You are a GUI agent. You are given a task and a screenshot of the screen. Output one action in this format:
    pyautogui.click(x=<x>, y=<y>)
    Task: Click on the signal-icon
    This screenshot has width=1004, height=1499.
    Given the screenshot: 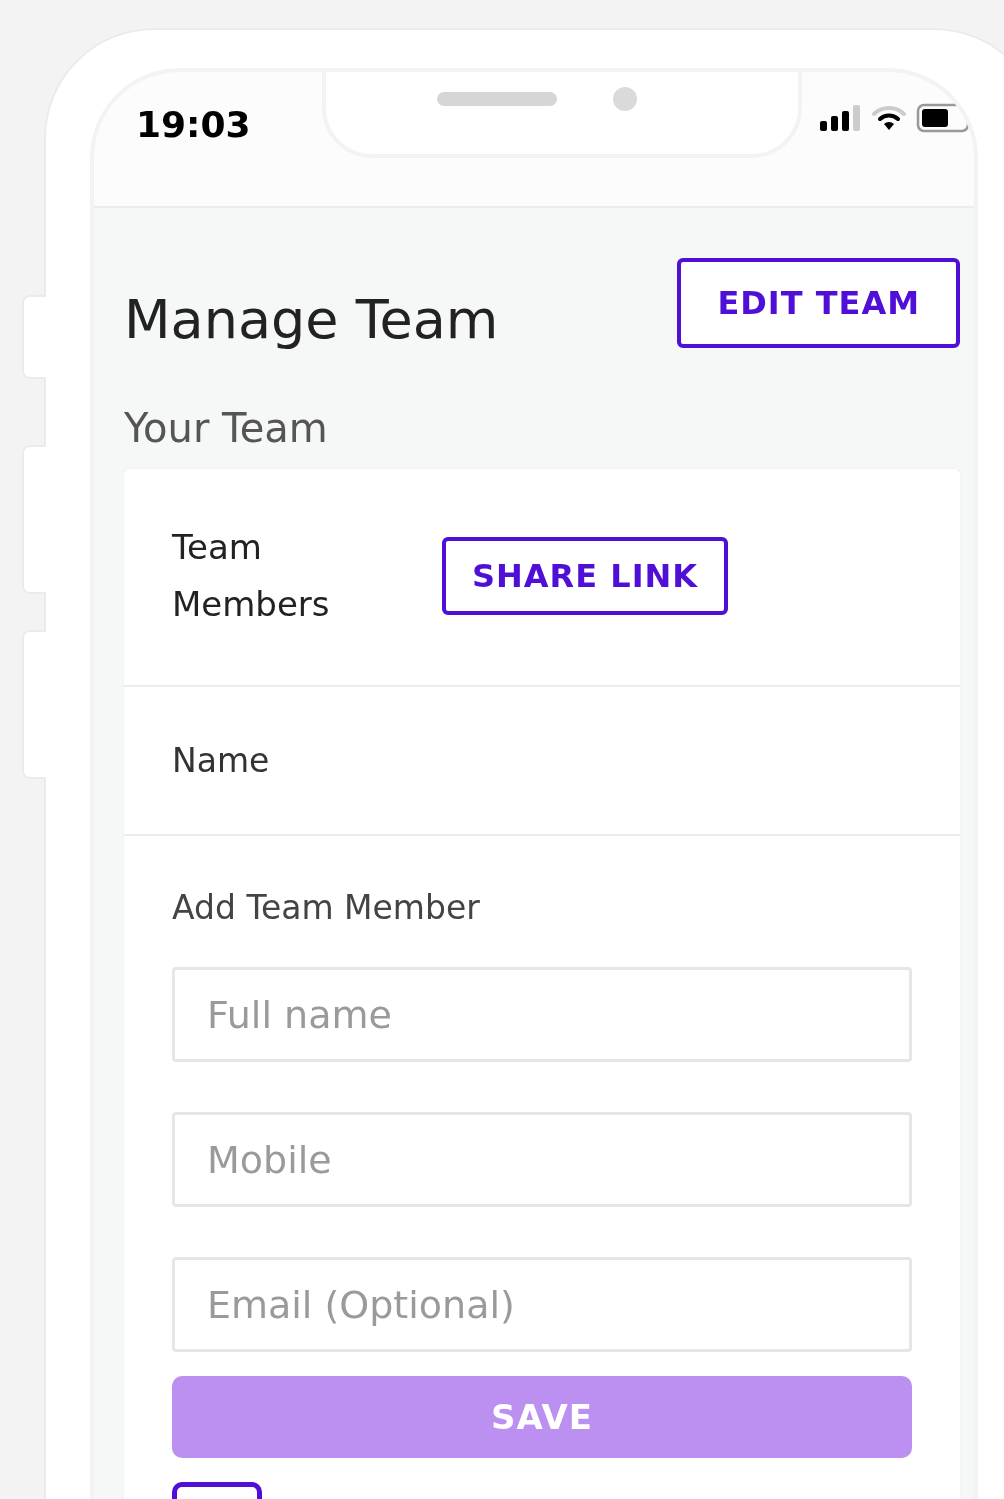 What is the action you would take?
    pyautogui.click(x=841, y=118)
    